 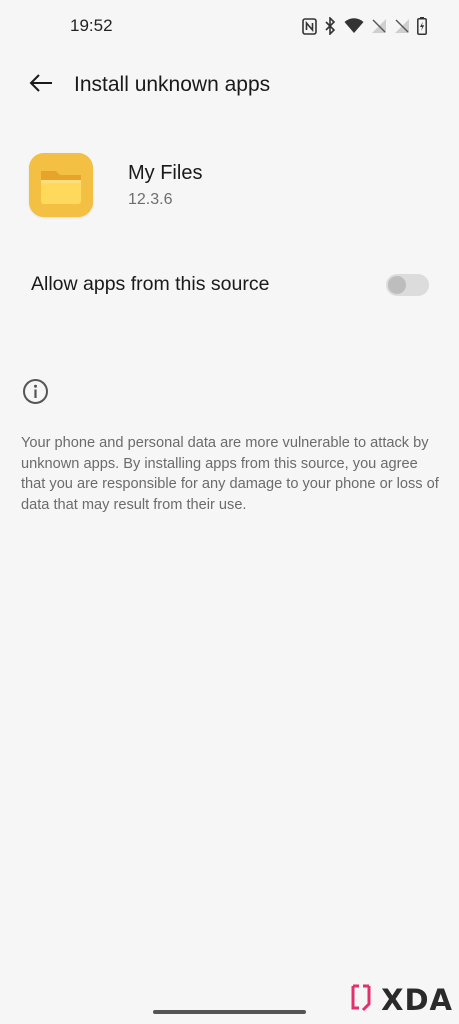 I want to click on xda-logo-icon, so click(x=363, y=1000).